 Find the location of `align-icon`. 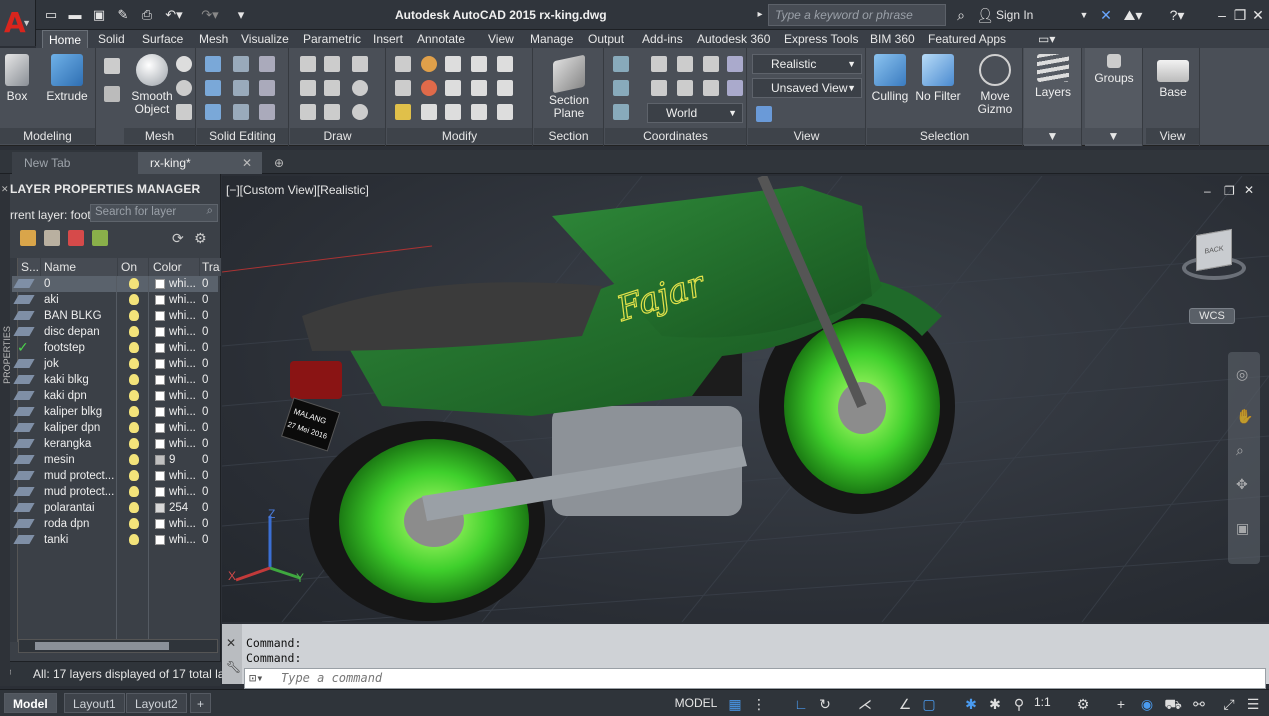

align-icon is located at coordinates (479, 64).